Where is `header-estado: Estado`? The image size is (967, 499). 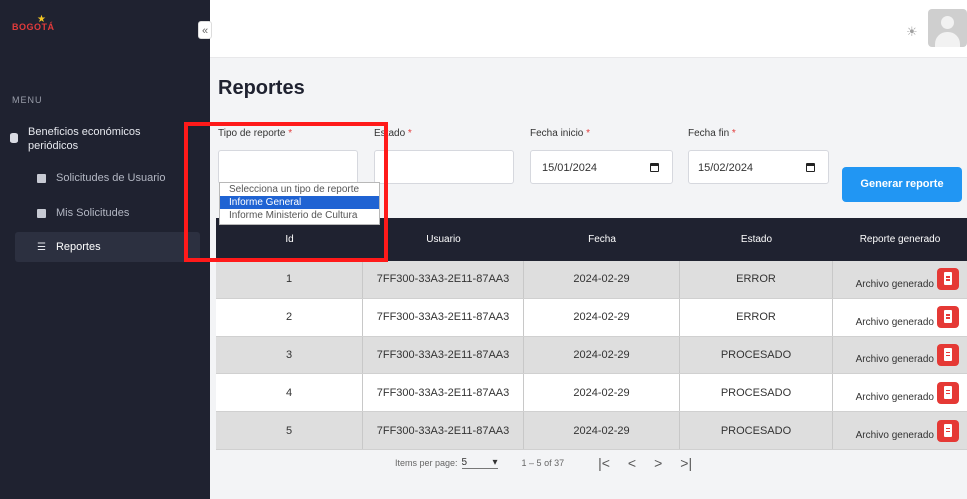
header-estado: Estado is located at coordinates (756, 239).